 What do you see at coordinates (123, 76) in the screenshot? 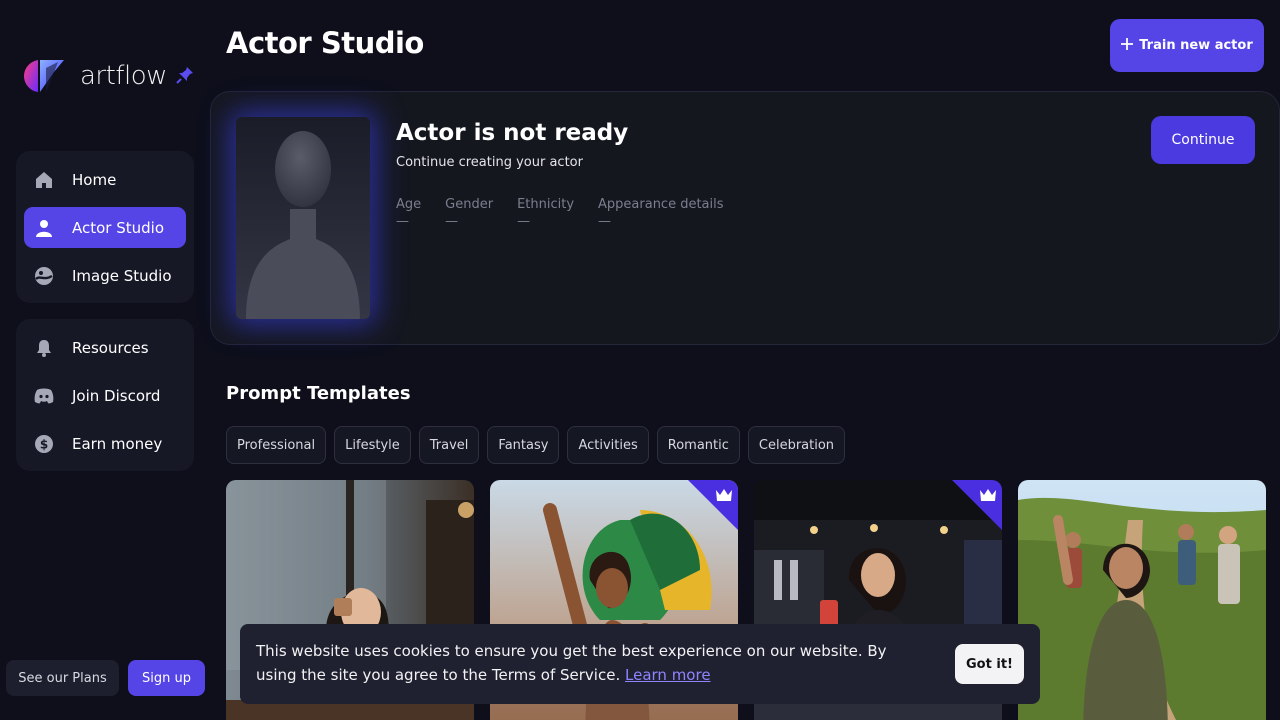
I see `brand-name: artflow` at bounding box center [123, 76].